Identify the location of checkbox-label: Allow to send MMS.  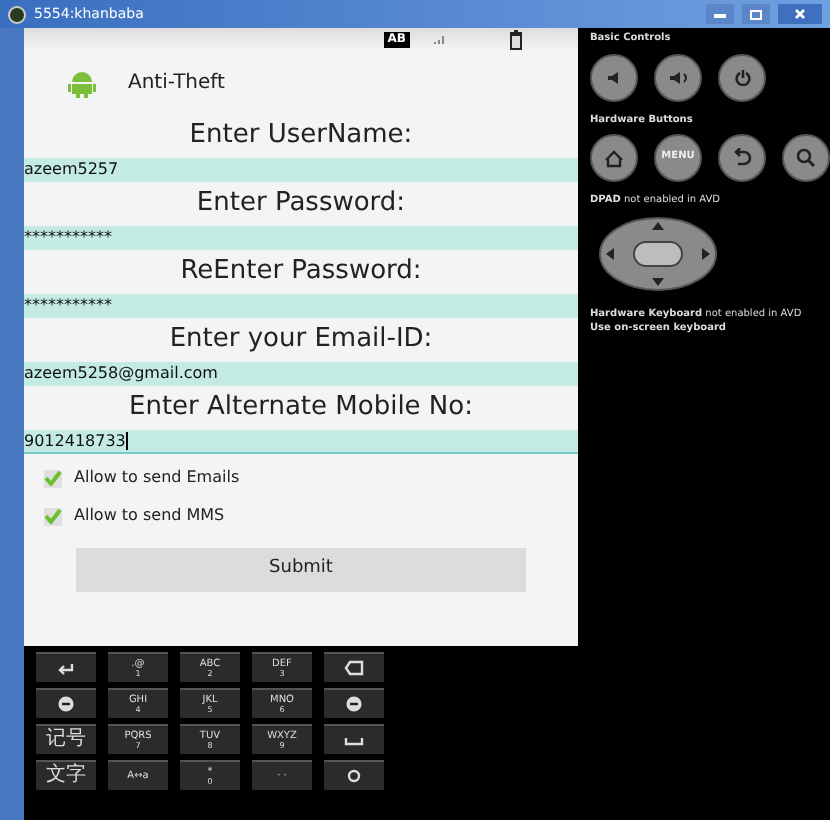
(149, 516).